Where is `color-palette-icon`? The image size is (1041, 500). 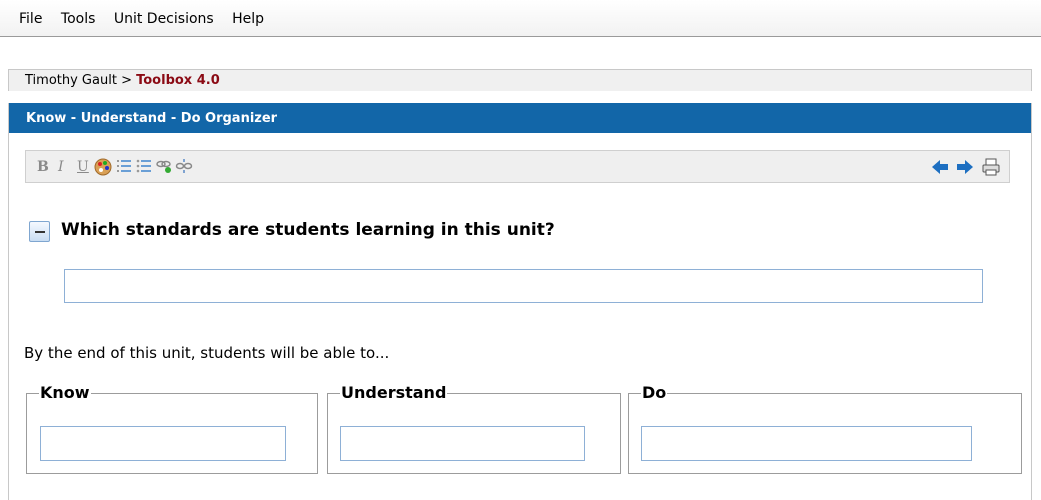 color-palette-icon is located at coordinates (103, 166).